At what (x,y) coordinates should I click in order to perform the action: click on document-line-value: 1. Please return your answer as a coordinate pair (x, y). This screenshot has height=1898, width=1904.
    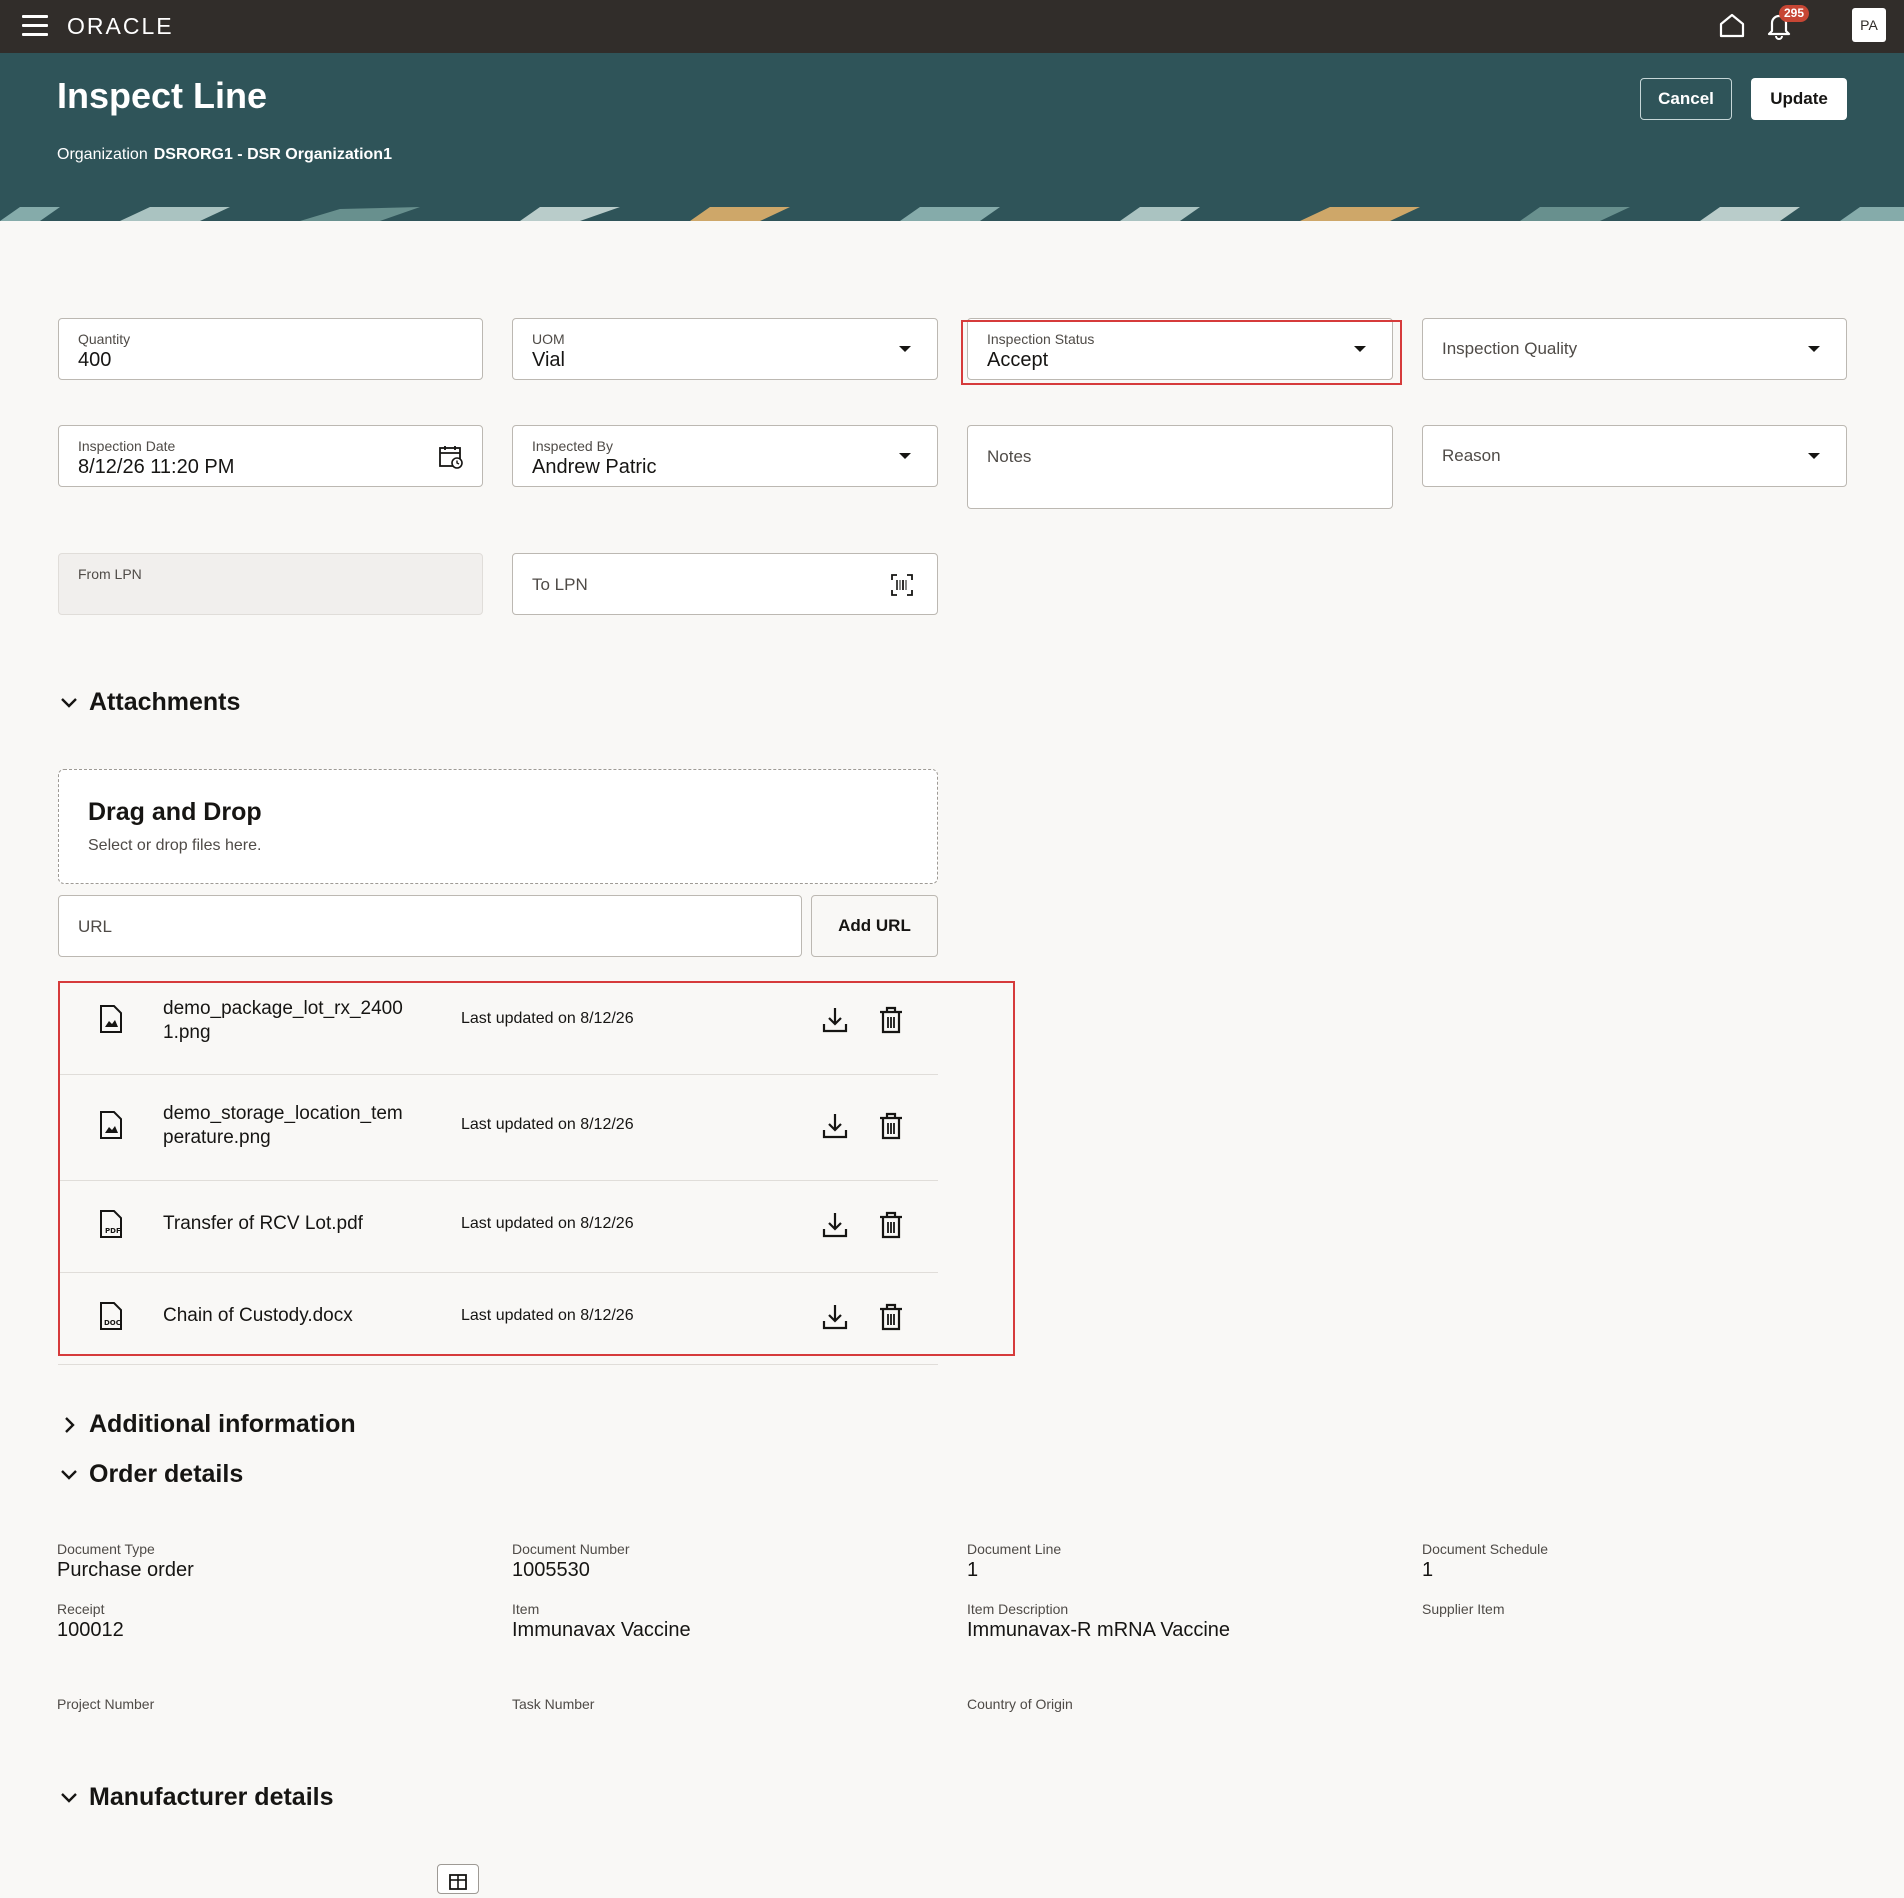
    Looking at the image, I should click on (973, 1570).